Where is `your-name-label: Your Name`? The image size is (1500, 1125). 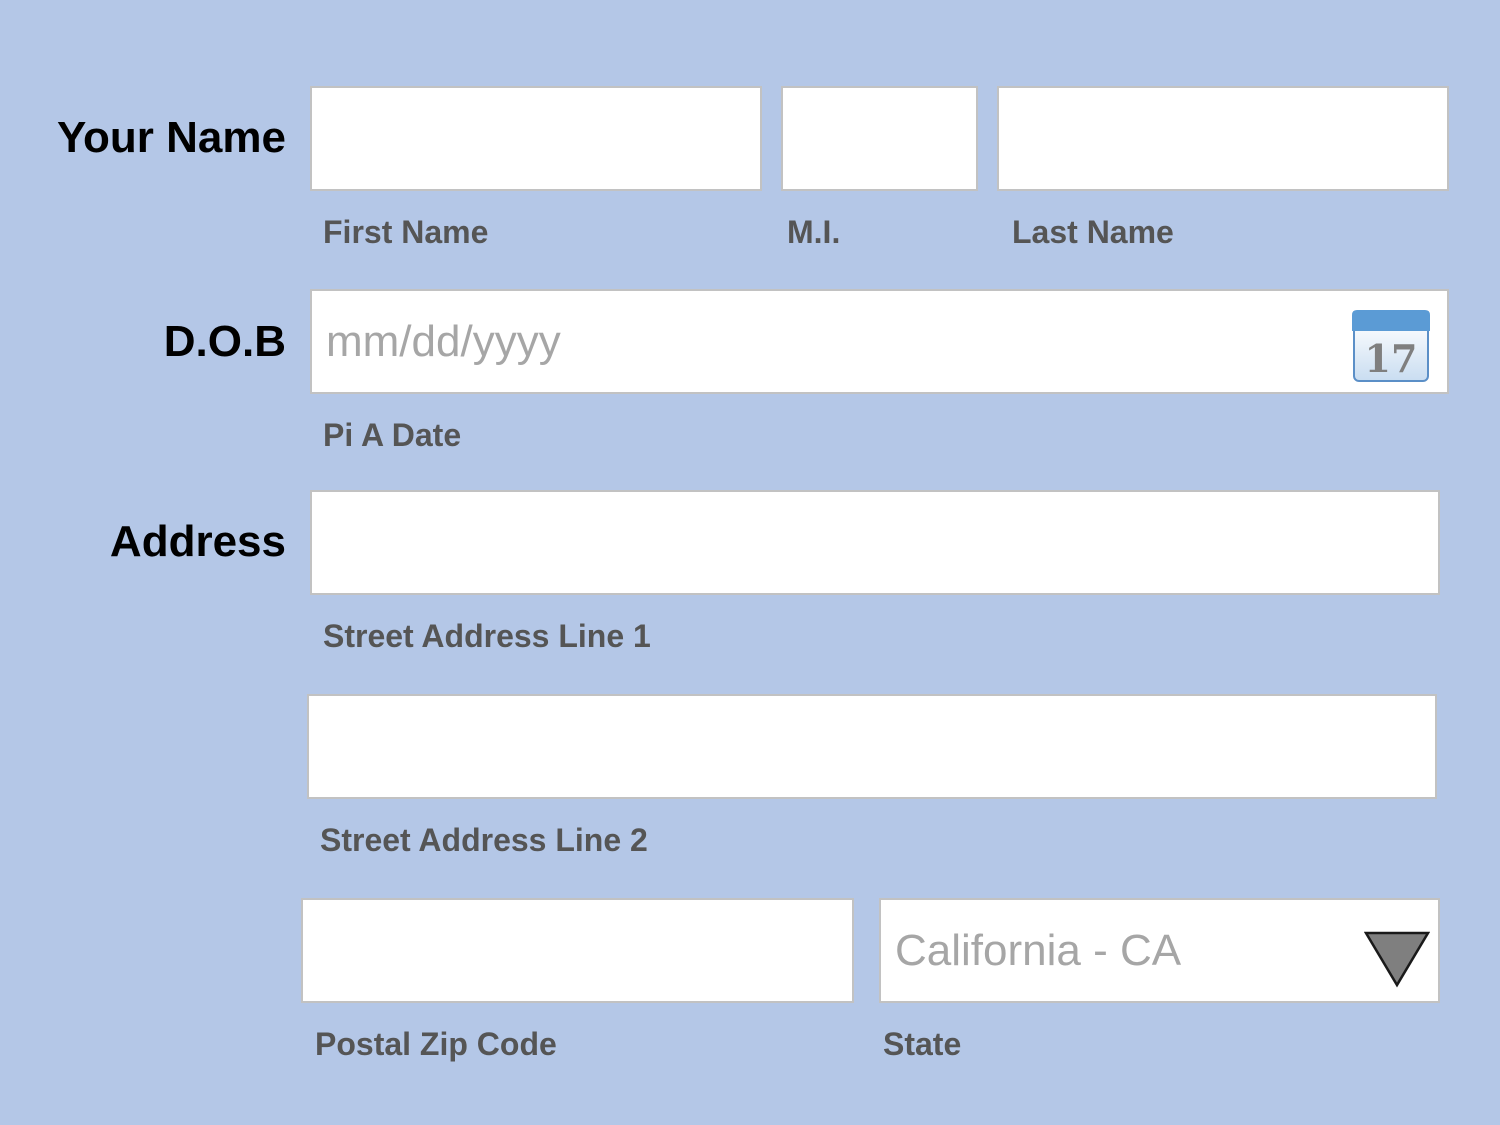
your-name-label: Your Name is located at coordinates (171, 137).